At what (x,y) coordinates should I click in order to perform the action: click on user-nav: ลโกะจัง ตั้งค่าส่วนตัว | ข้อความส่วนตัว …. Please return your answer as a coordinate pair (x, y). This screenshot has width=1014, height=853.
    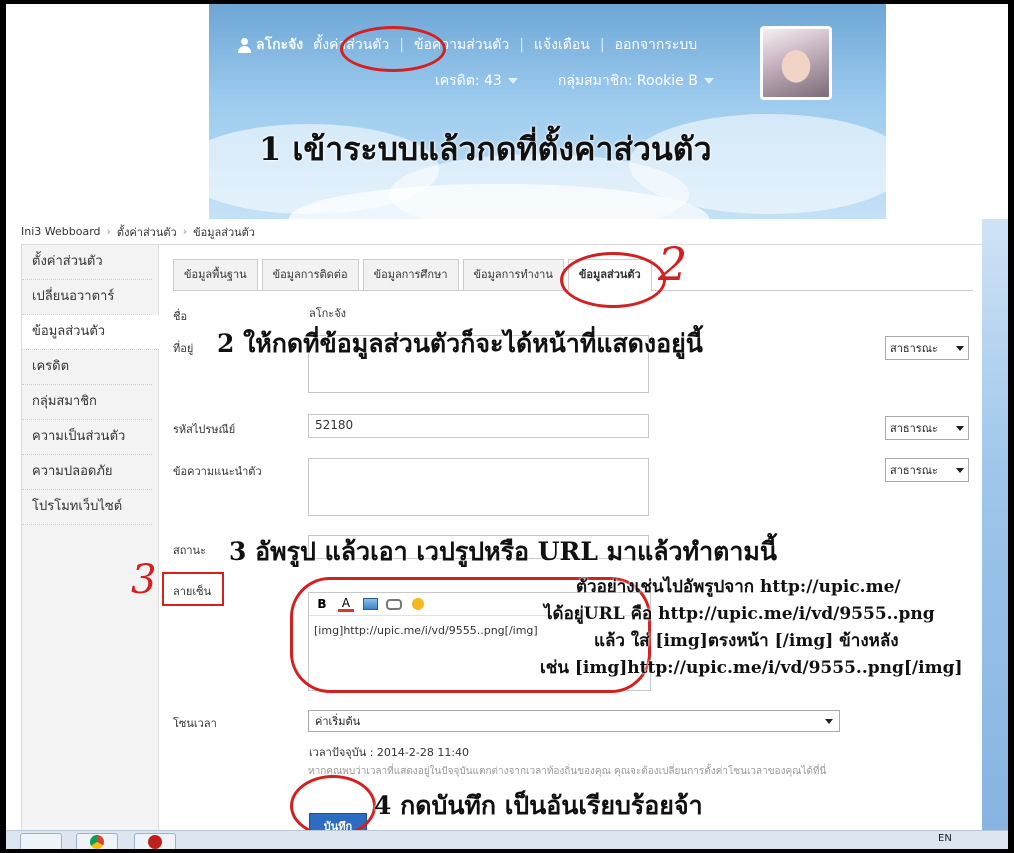
    Looking at the image, I should click on (467, 45).